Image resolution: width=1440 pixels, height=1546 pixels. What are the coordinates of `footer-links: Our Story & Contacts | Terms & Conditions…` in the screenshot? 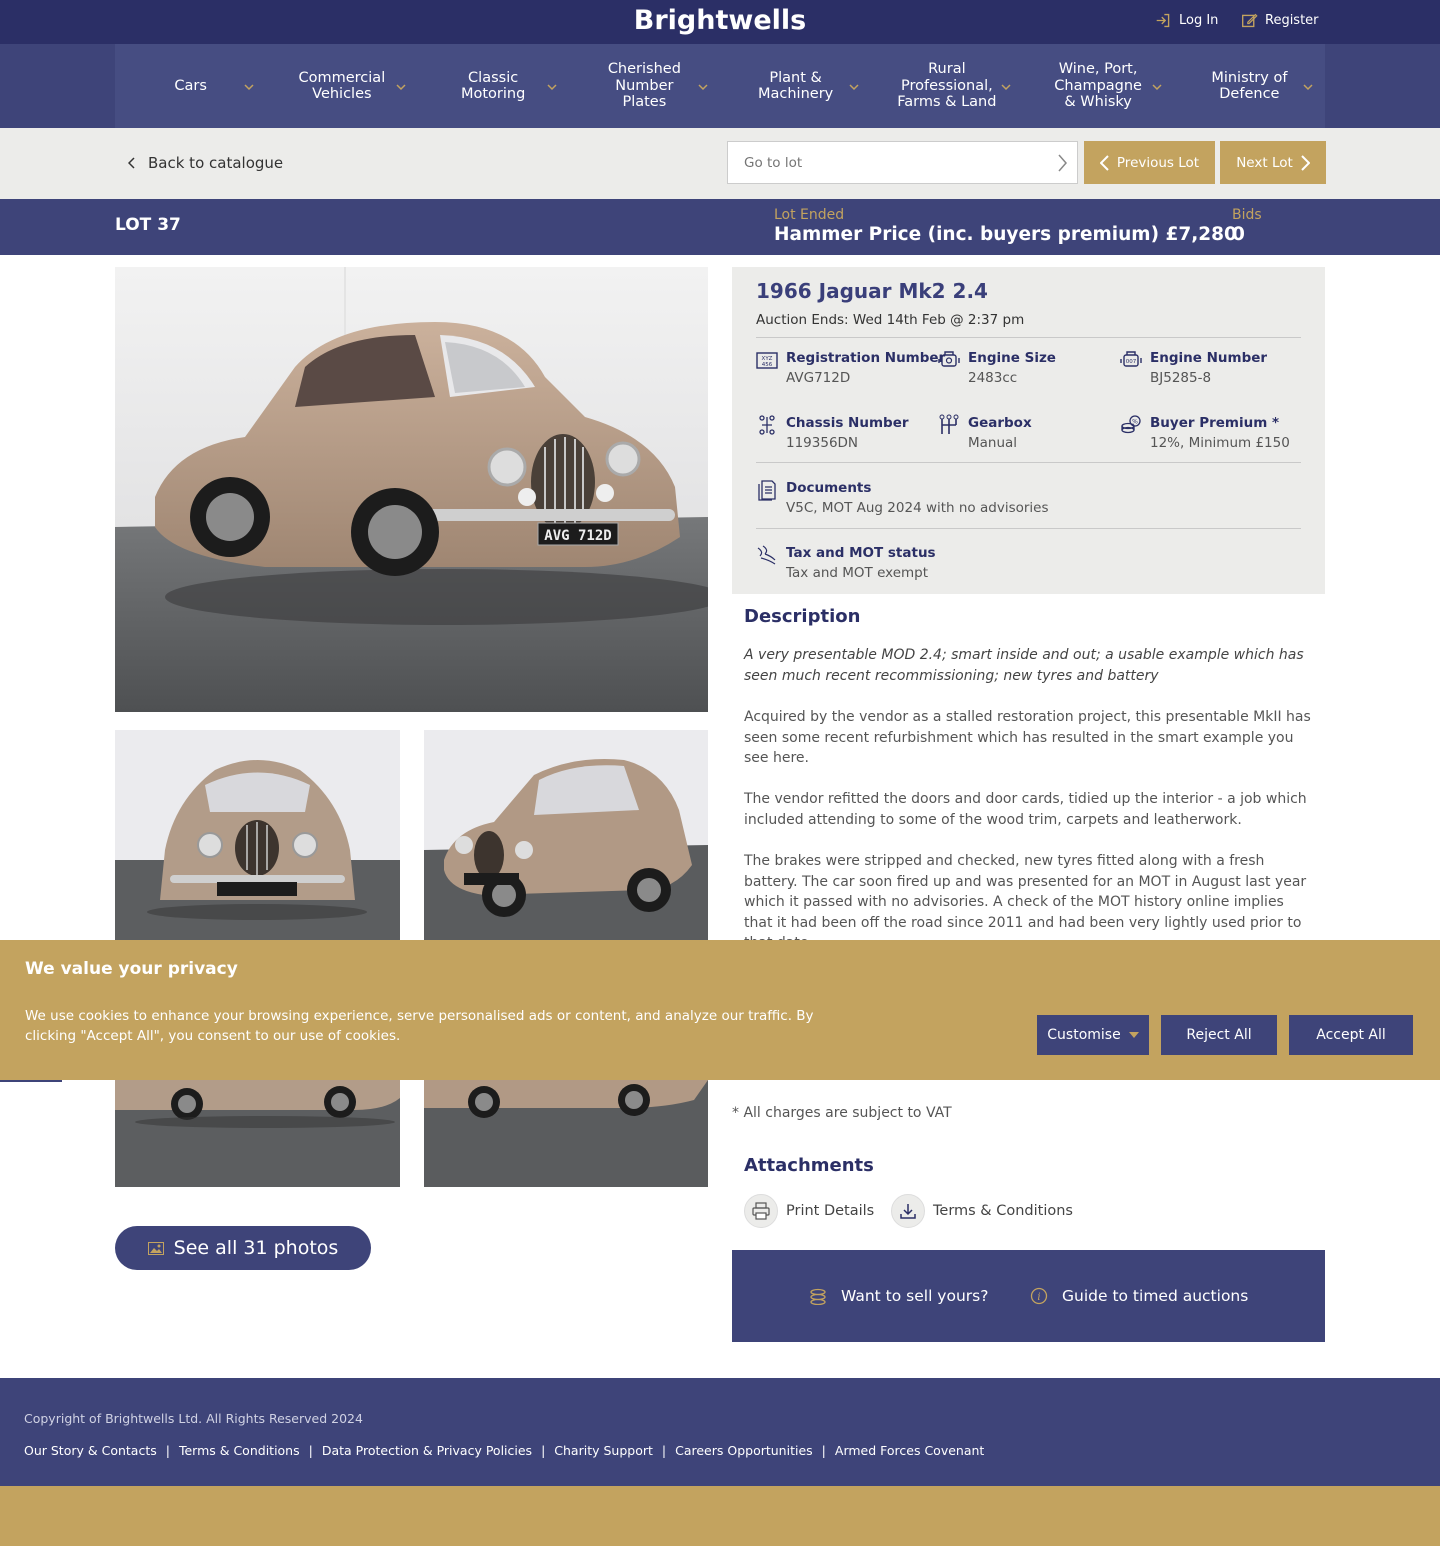 It's located at (504, 1450).